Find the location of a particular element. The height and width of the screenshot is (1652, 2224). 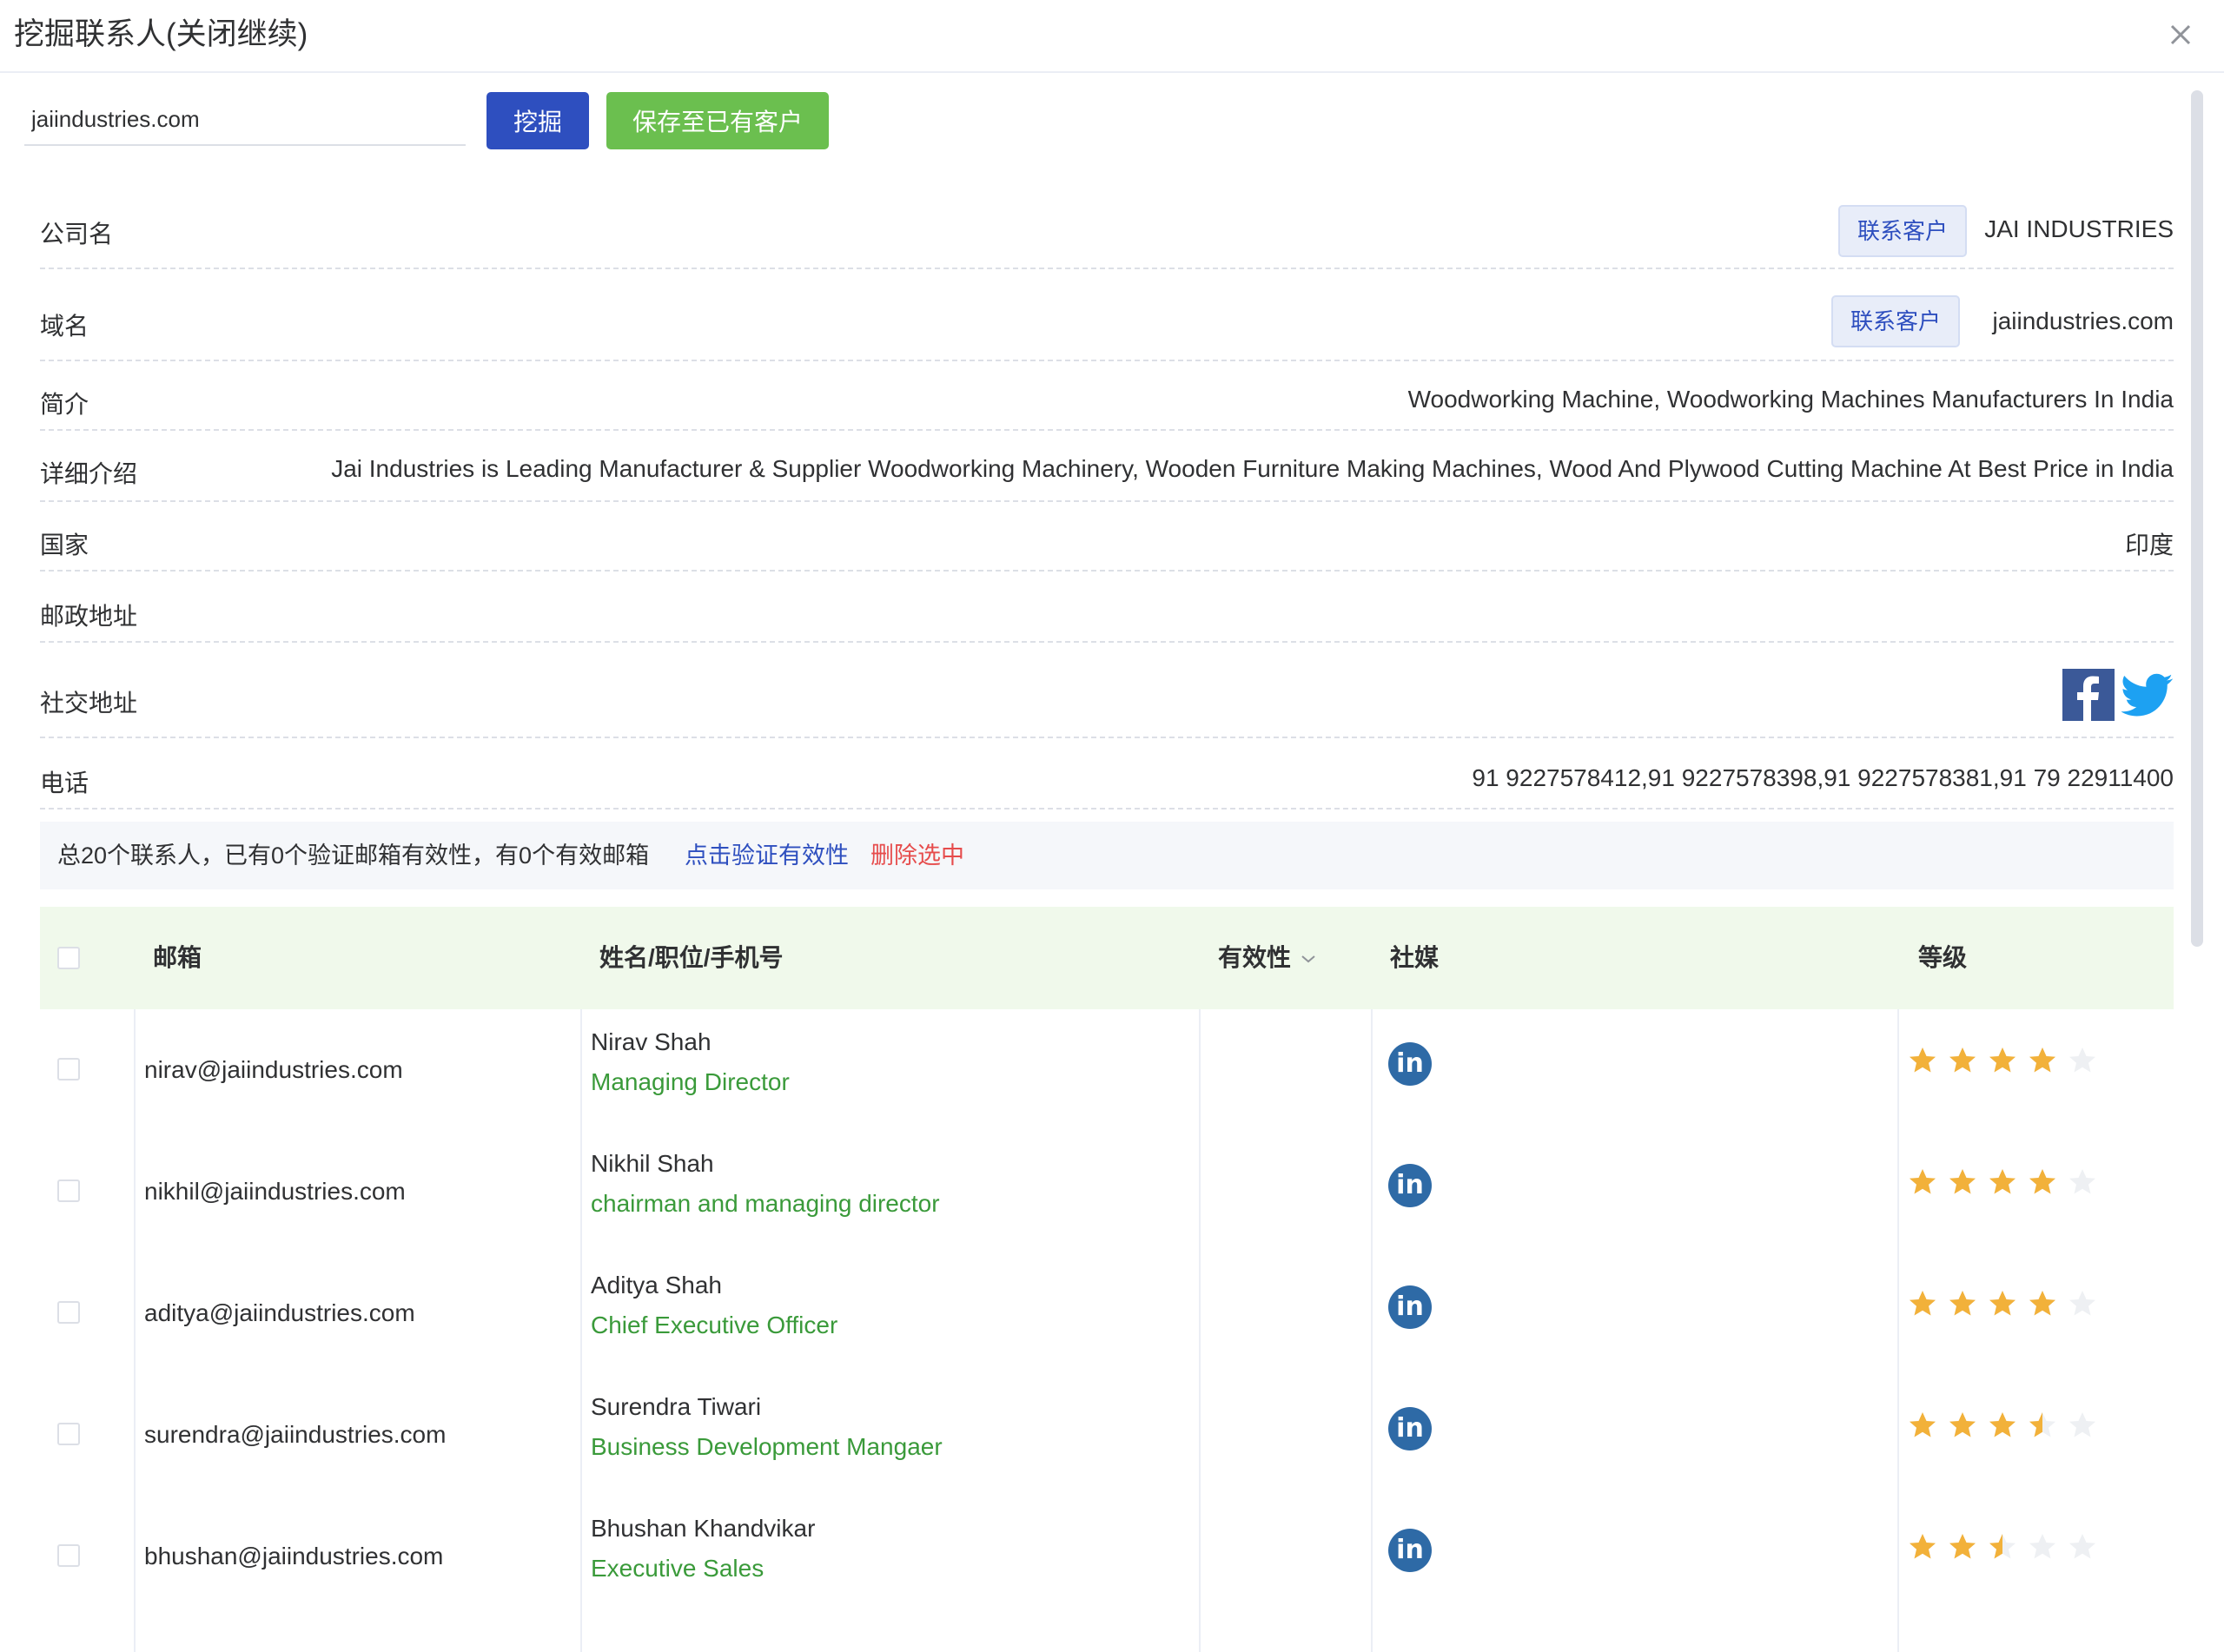

domain-label: 域名 is located at coordinates (64, 326).